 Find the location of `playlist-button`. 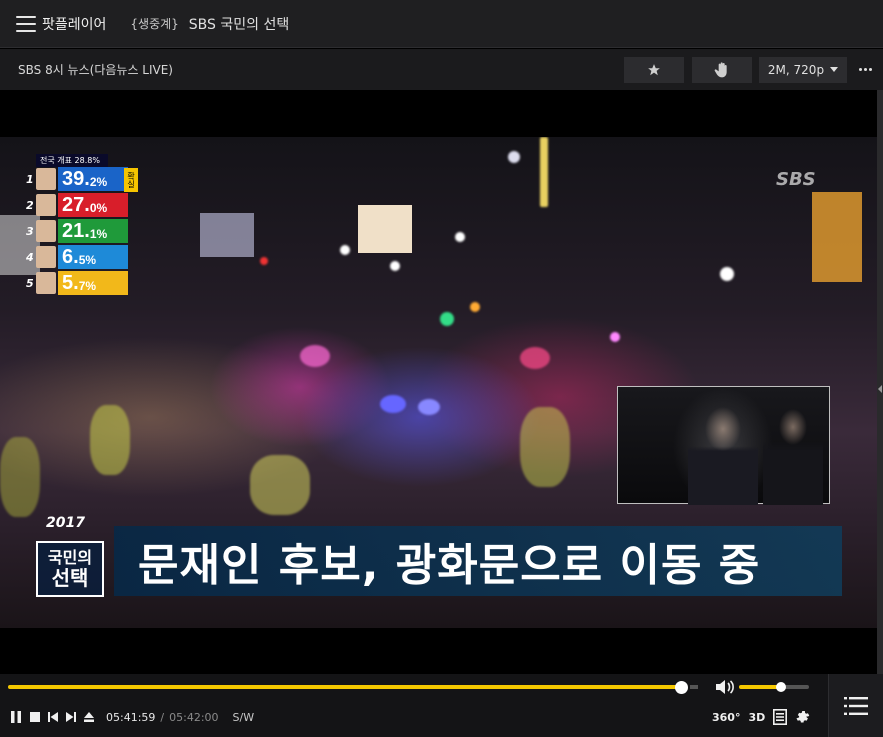

playlist-button is located at coordinates (855, 705).